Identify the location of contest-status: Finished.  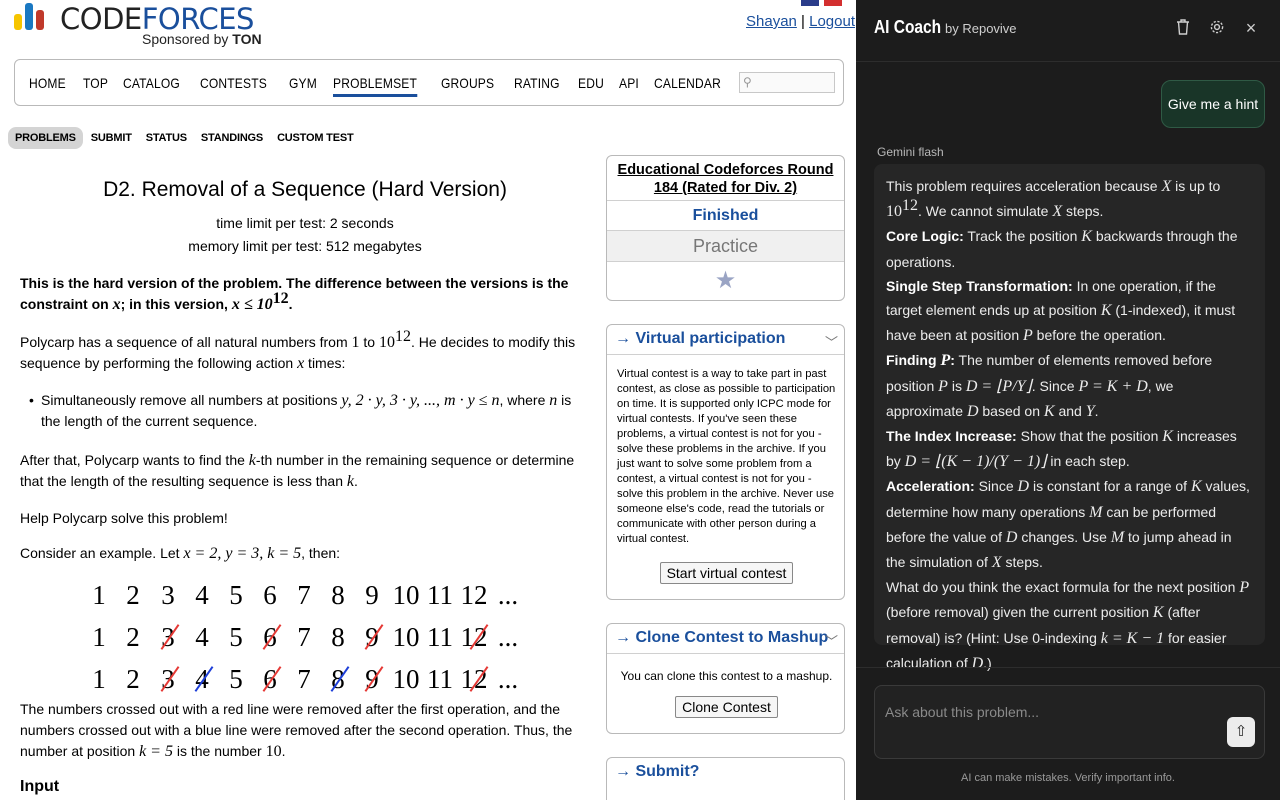
(725, 216).